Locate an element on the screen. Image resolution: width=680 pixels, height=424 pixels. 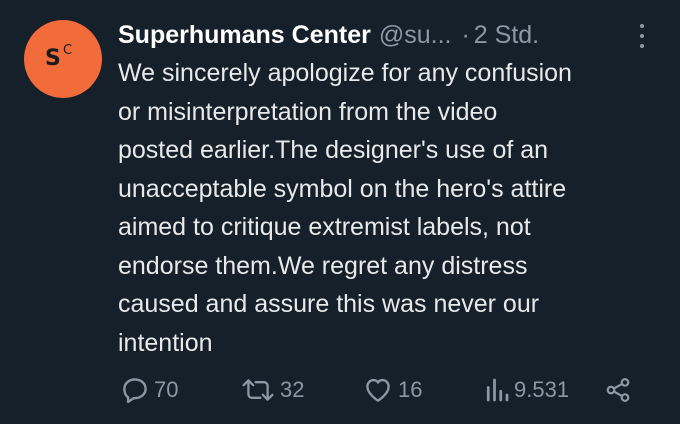
reply-count: 70 is located at coordinates (166, 389).